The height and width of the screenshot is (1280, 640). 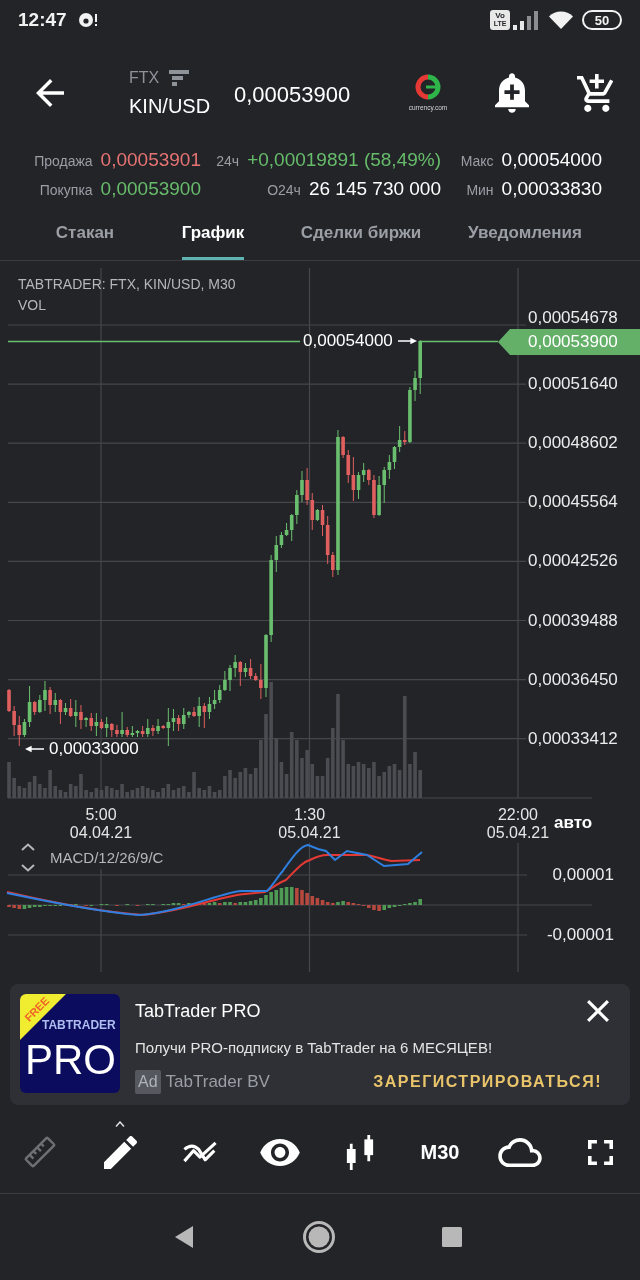 I want to click on price-axis-label: 0,00048602, so click(x=573, y=443).